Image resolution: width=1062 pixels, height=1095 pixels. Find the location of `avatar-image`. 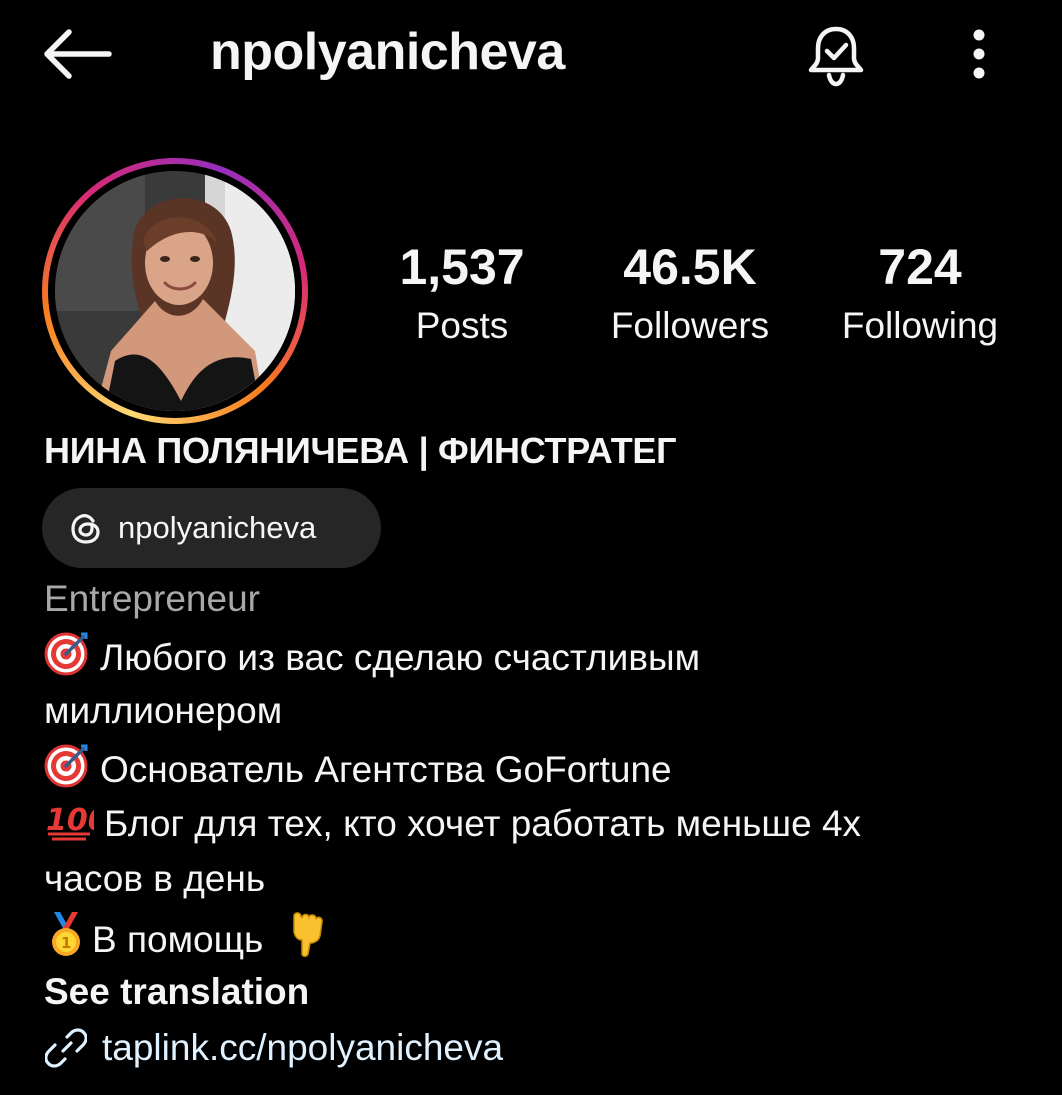

avatar-image is located at coordinates (175, 291).